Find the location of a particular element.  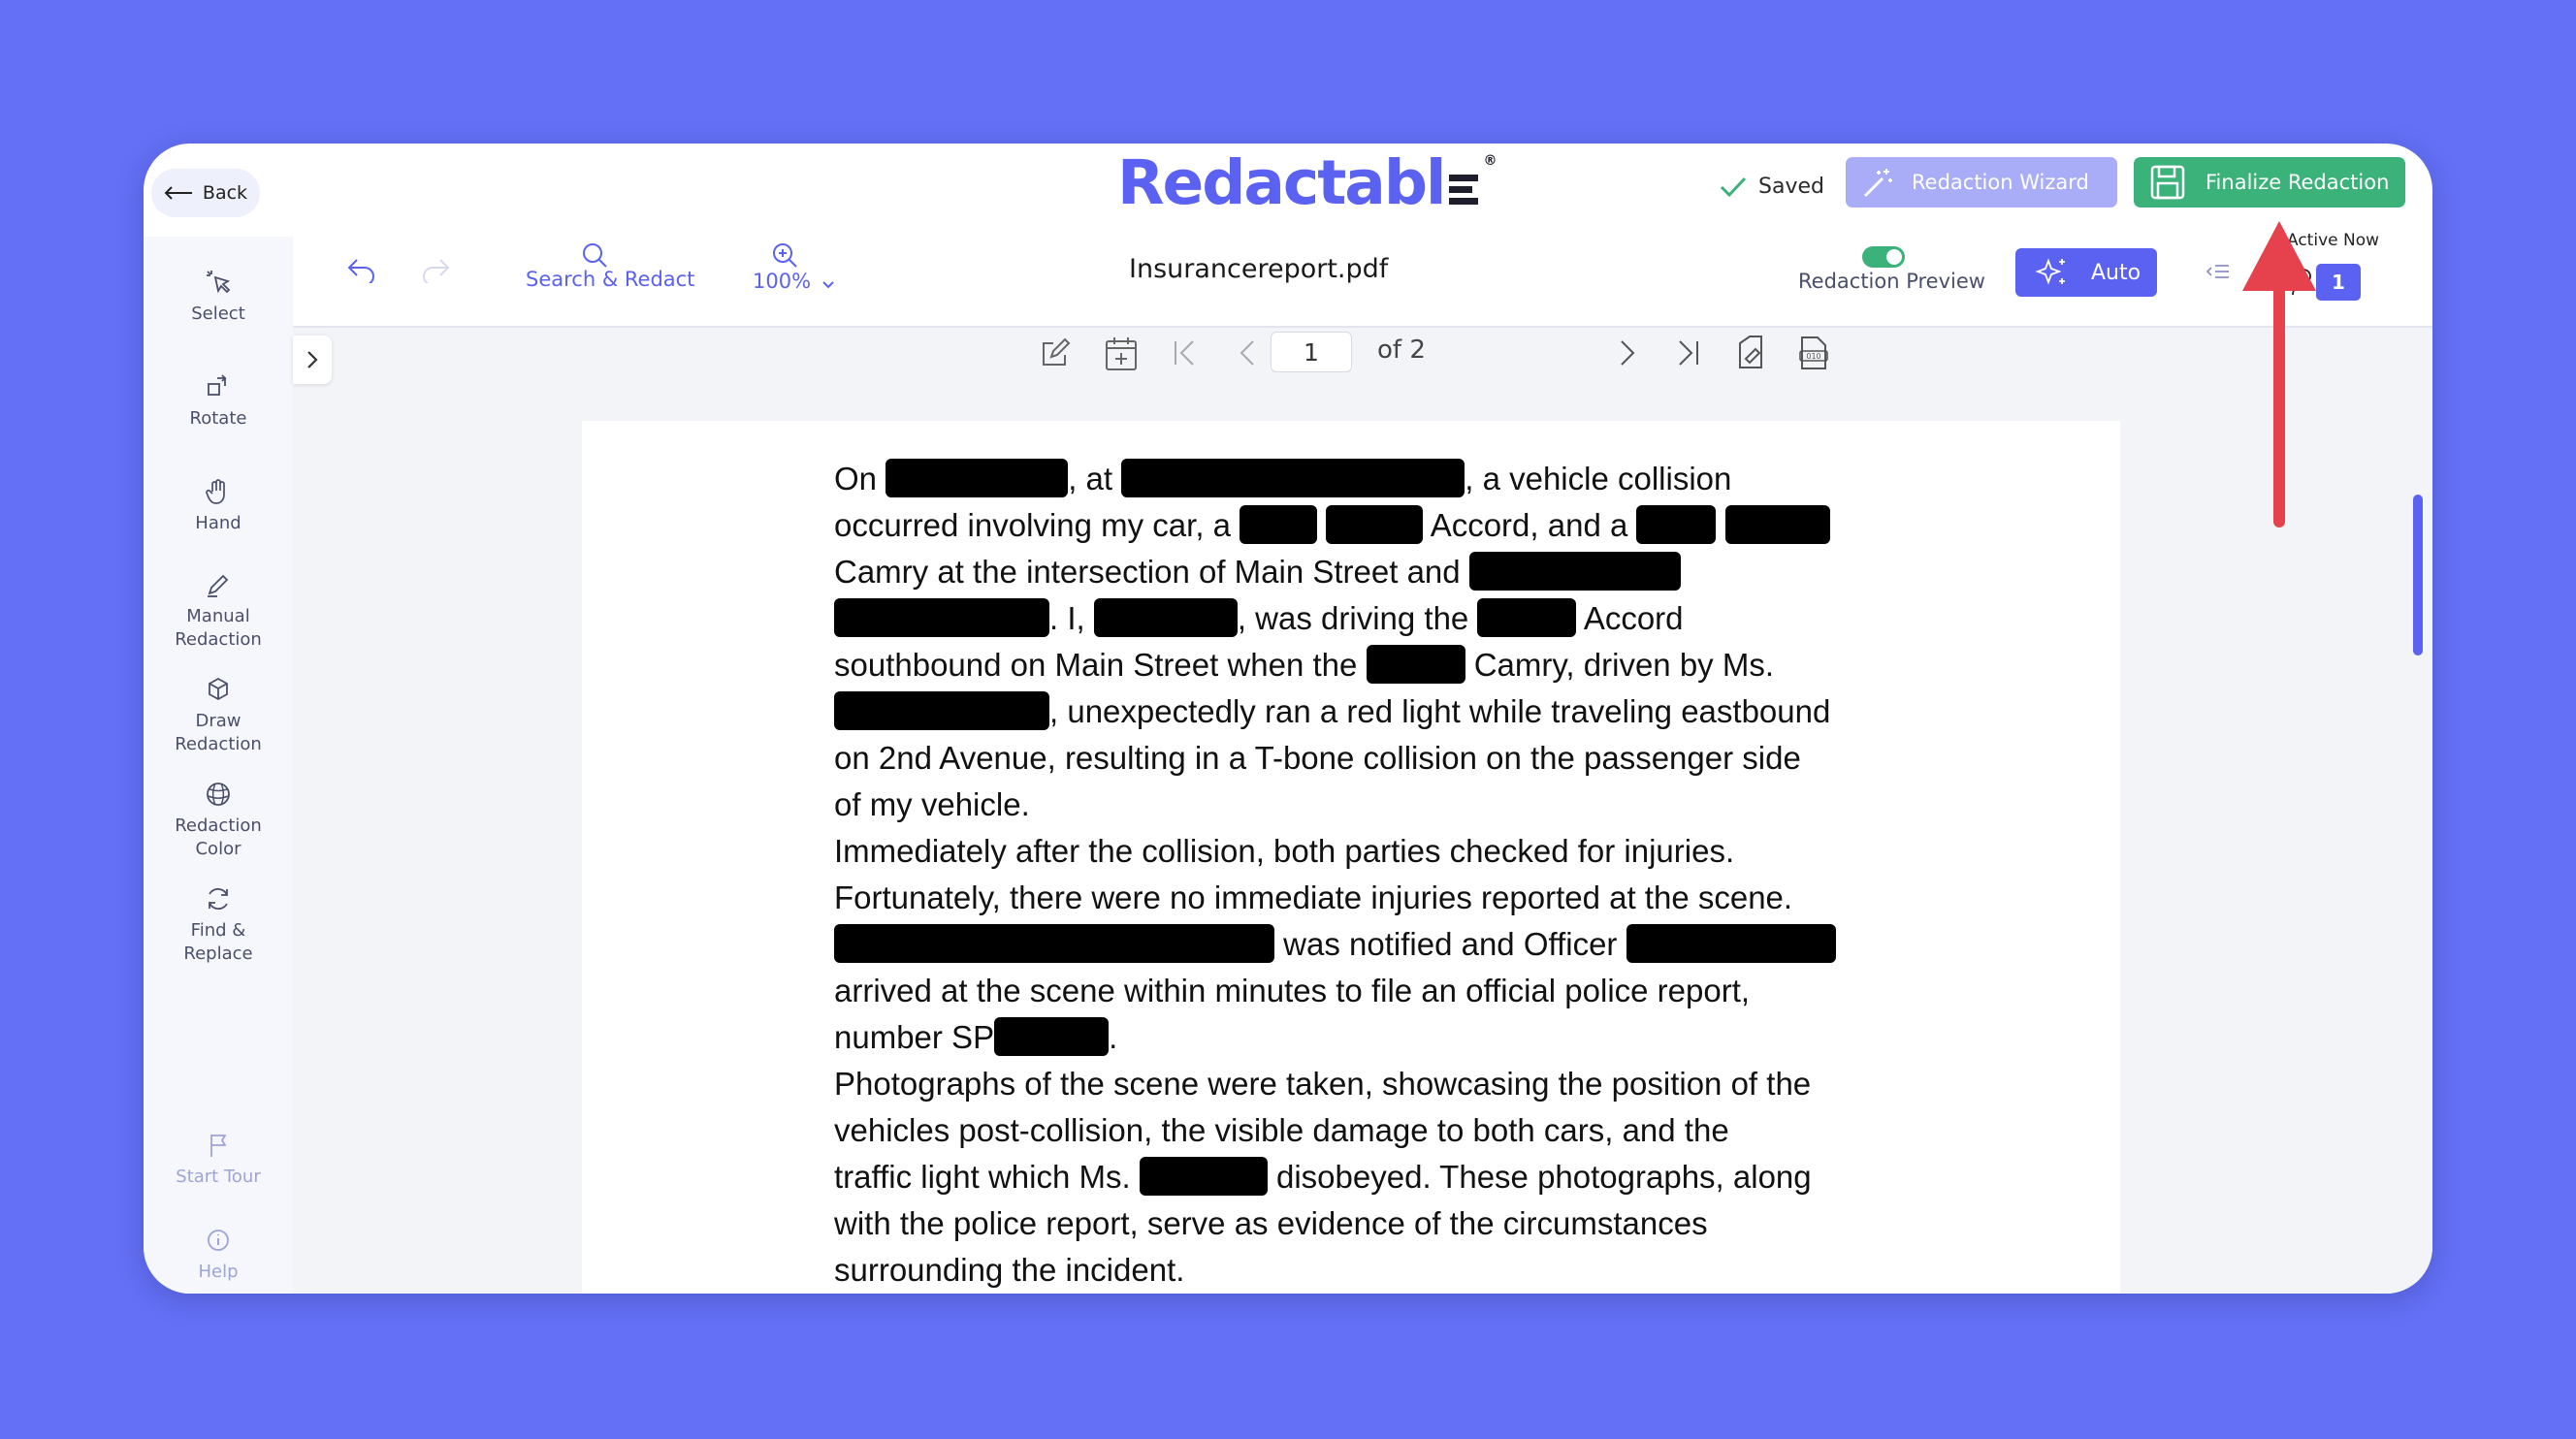

hand-icon is located at coordinates (215, 491).